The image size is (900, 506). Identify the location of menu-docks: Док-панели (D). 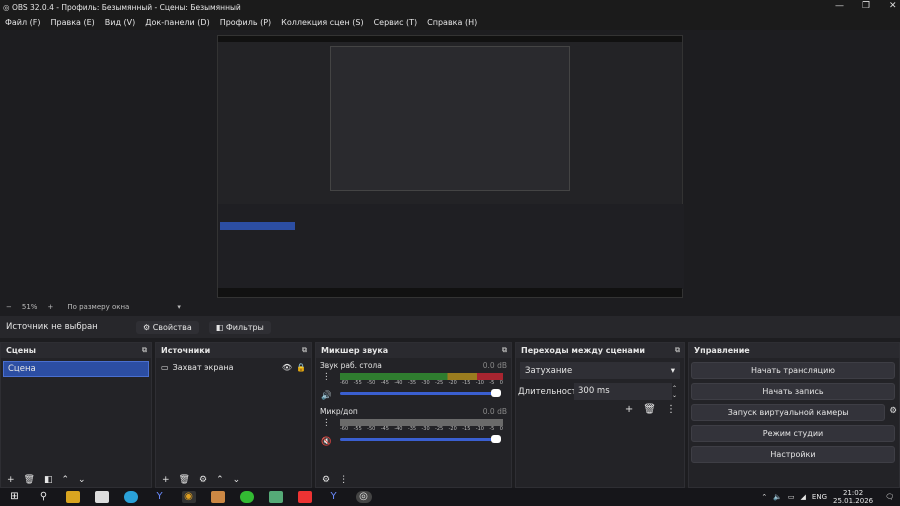
(177, 22).